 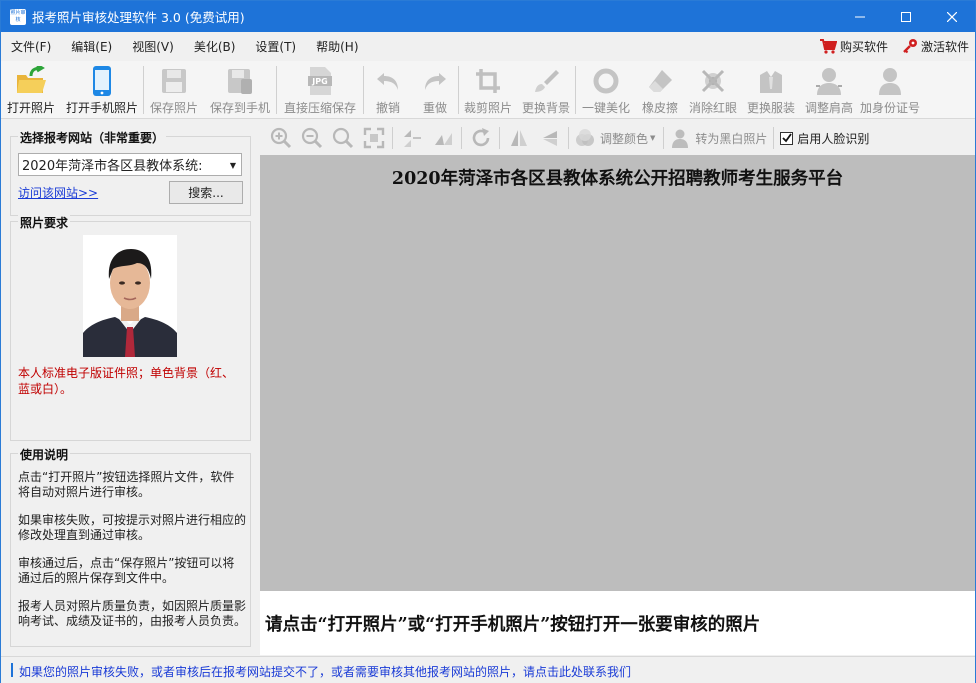 I want to click on key-icon, so click(x=910, y=46).